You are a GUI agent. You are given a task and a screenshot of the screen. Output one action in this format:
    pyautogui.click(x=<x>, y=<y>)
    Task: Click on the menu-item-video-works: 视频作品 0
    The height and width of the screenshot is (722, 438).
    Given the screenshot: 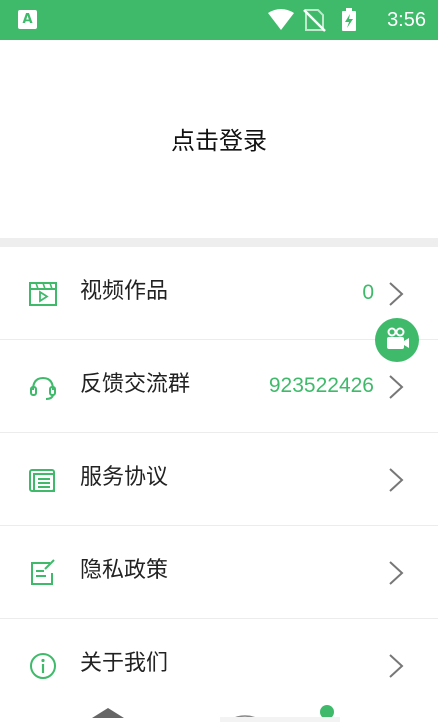 What is the action you would take?
    pyautogui.click(x=219, y=293)
    